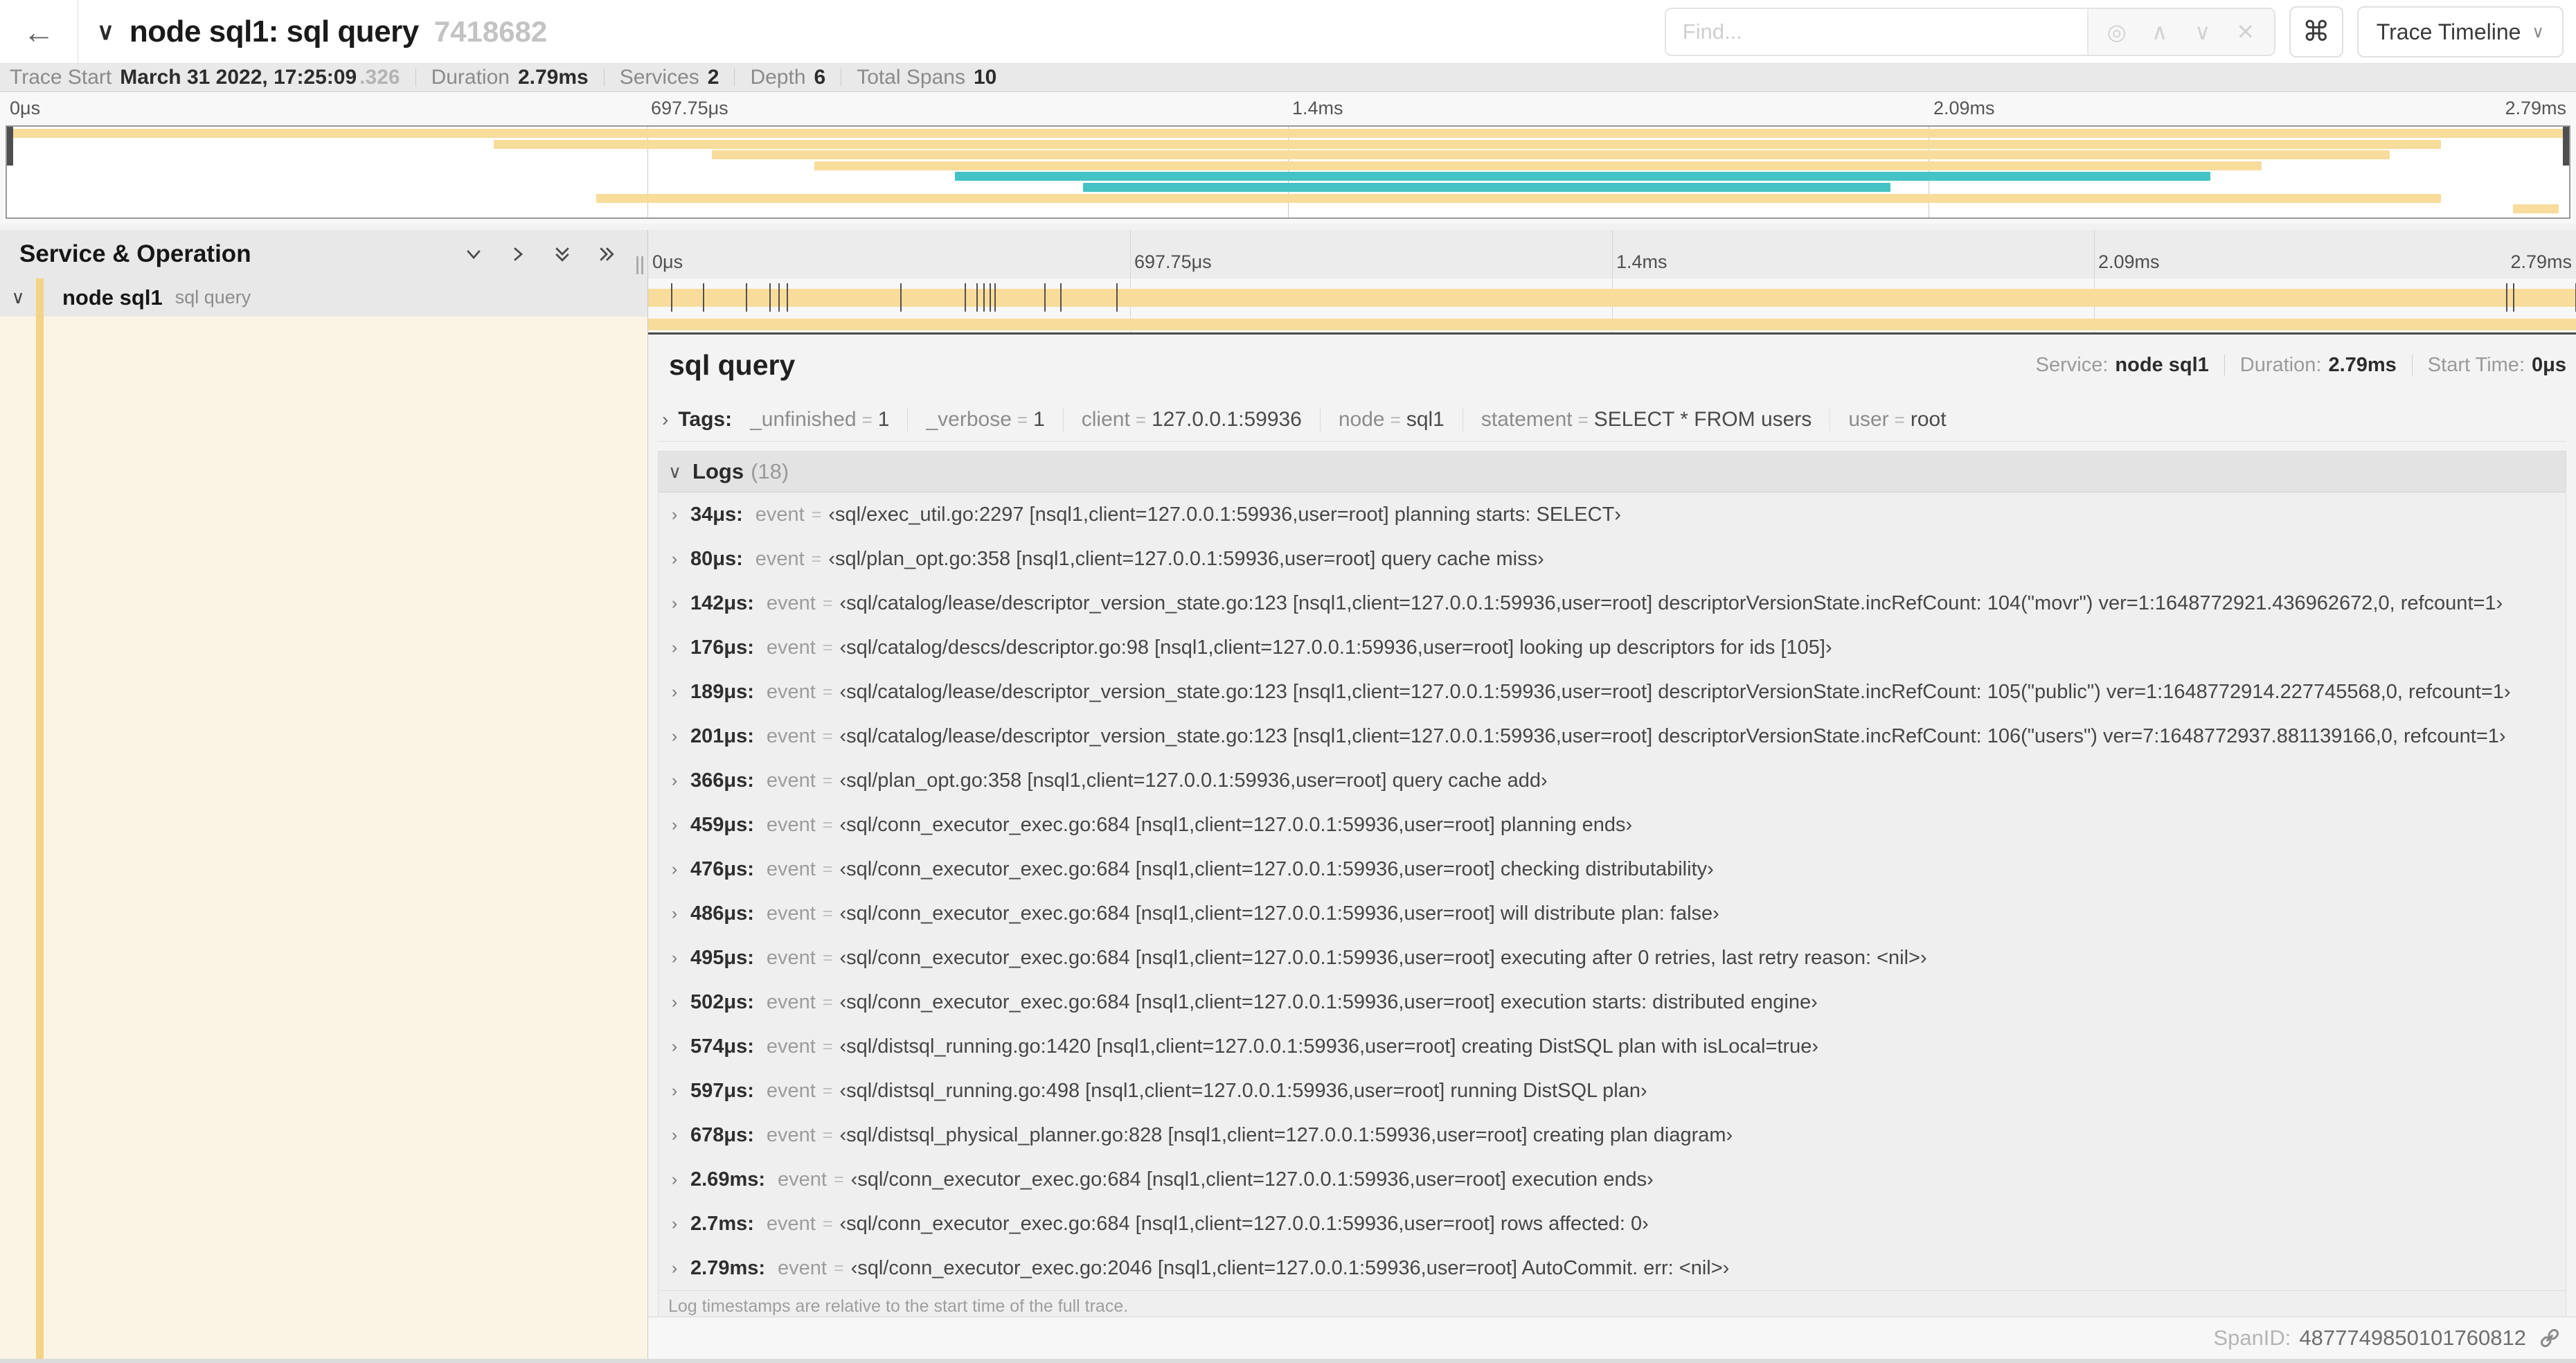  What do you see at coordinates (1612, 472) in the screenshot?
I see `logs-section-toggle: ∨ Logs (18)` at bounding box center [1612, 472].